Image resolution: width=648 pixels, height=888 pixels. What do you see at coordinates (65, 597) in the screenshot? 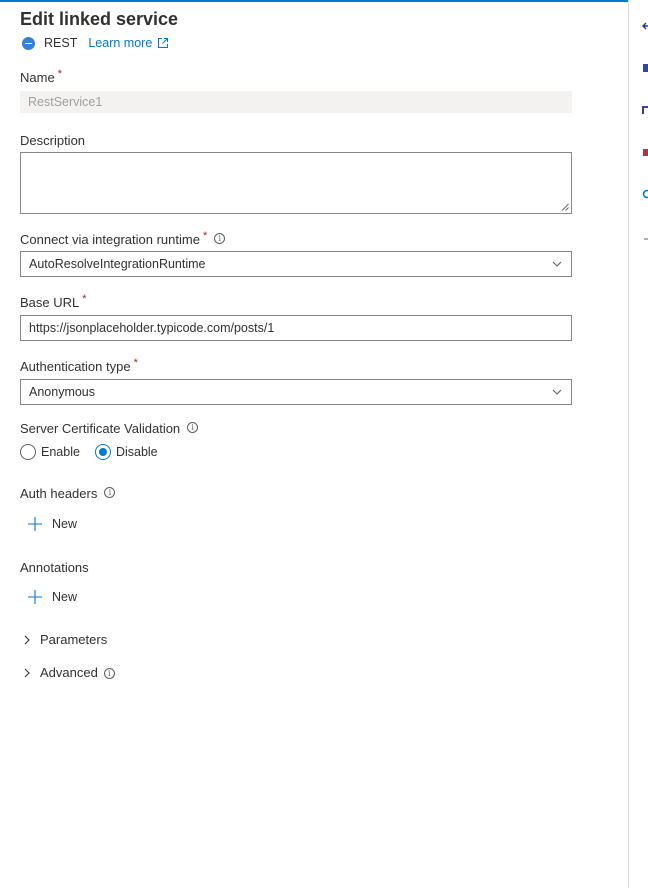
I see `annotations-new-label: New` at bounding box center [65, 597].